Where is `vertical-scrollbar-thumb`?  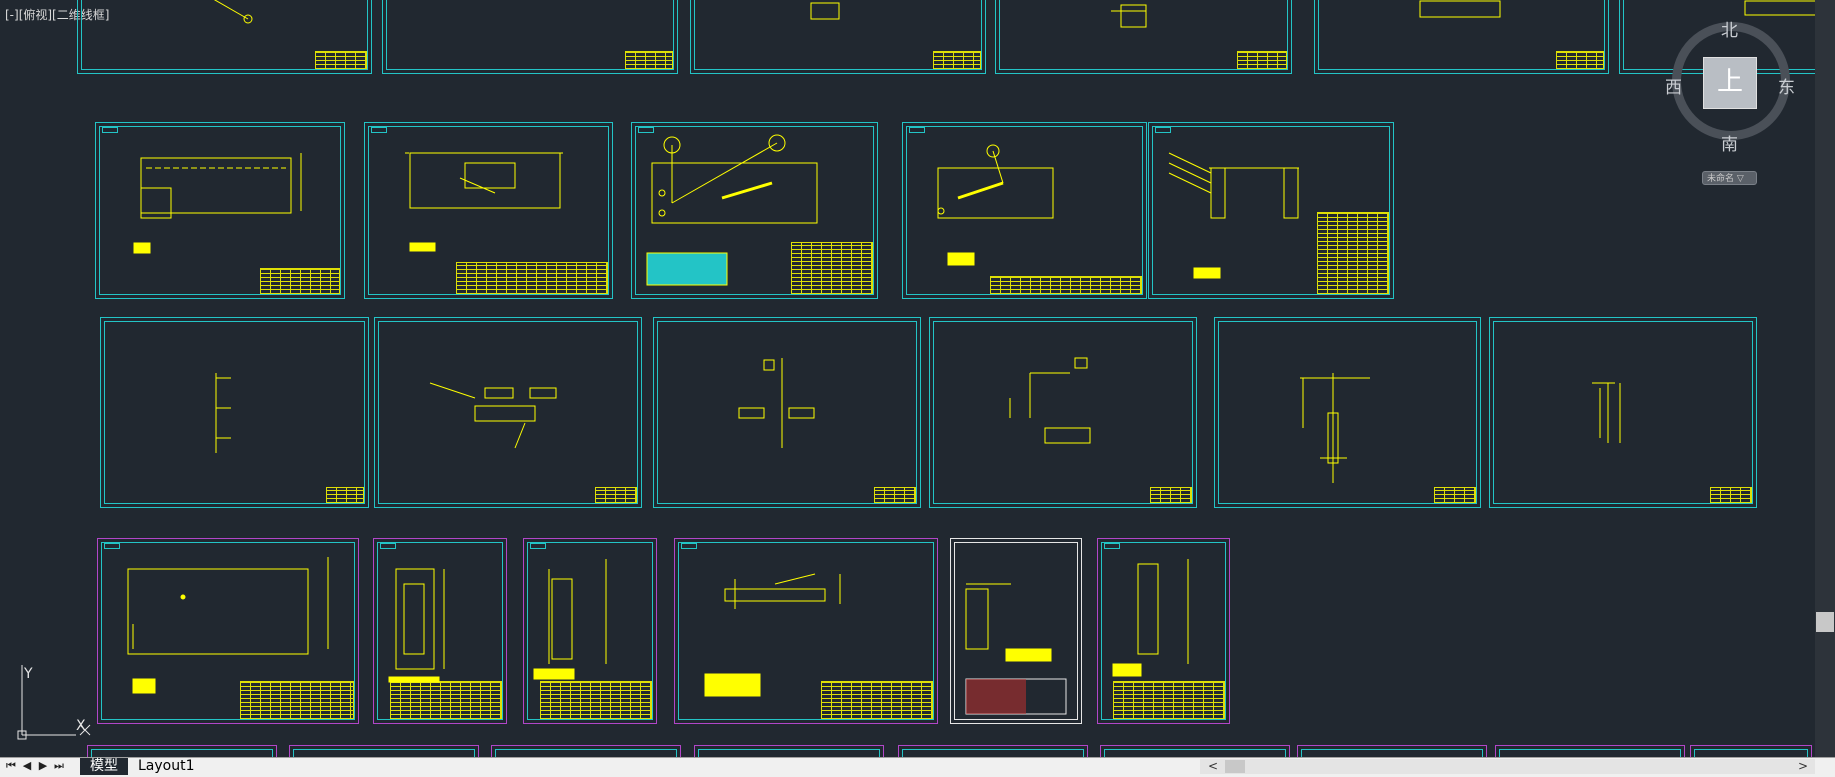 vertical-scrollbar-thumb is located at coordinates (1825, 622).